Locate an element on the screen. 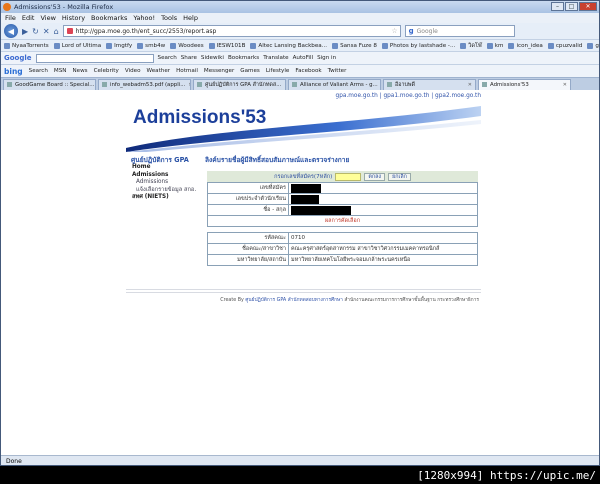 This screenshot has height=484, width=600. nav-home: Home is located at coordinates (168, 168).